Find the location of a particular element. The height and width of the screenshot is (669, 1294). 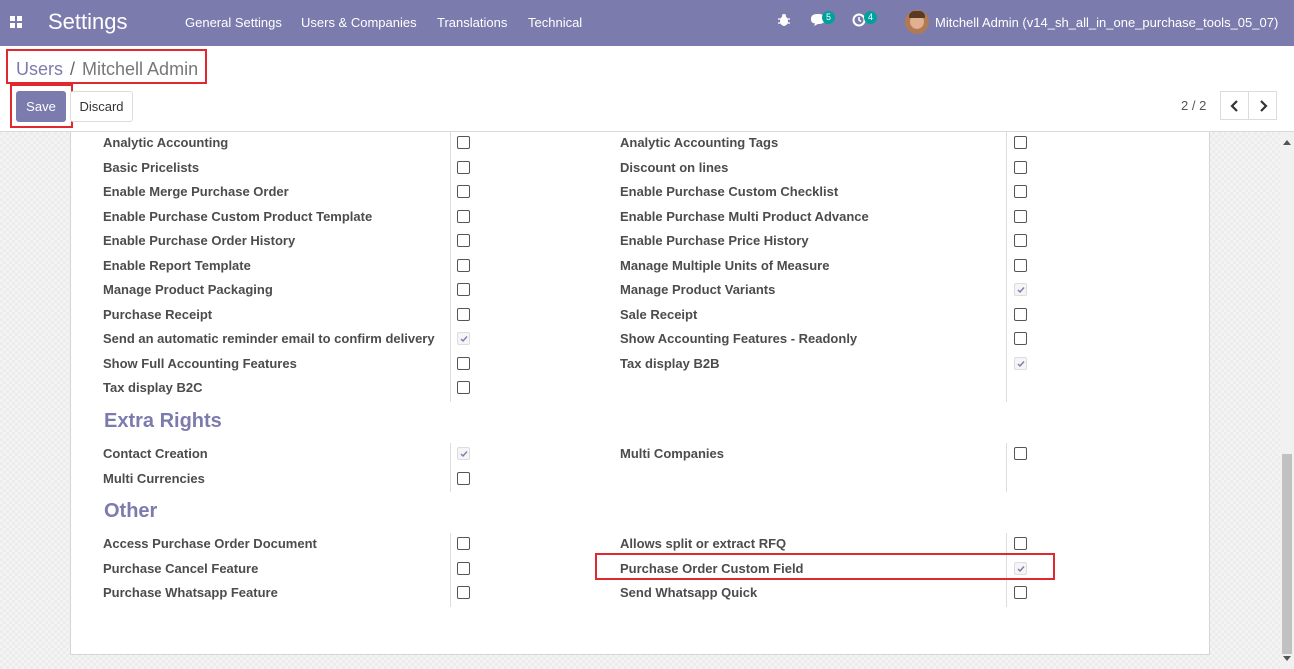

breadcrumb-highlight-box is located at coordinates (106, 66).